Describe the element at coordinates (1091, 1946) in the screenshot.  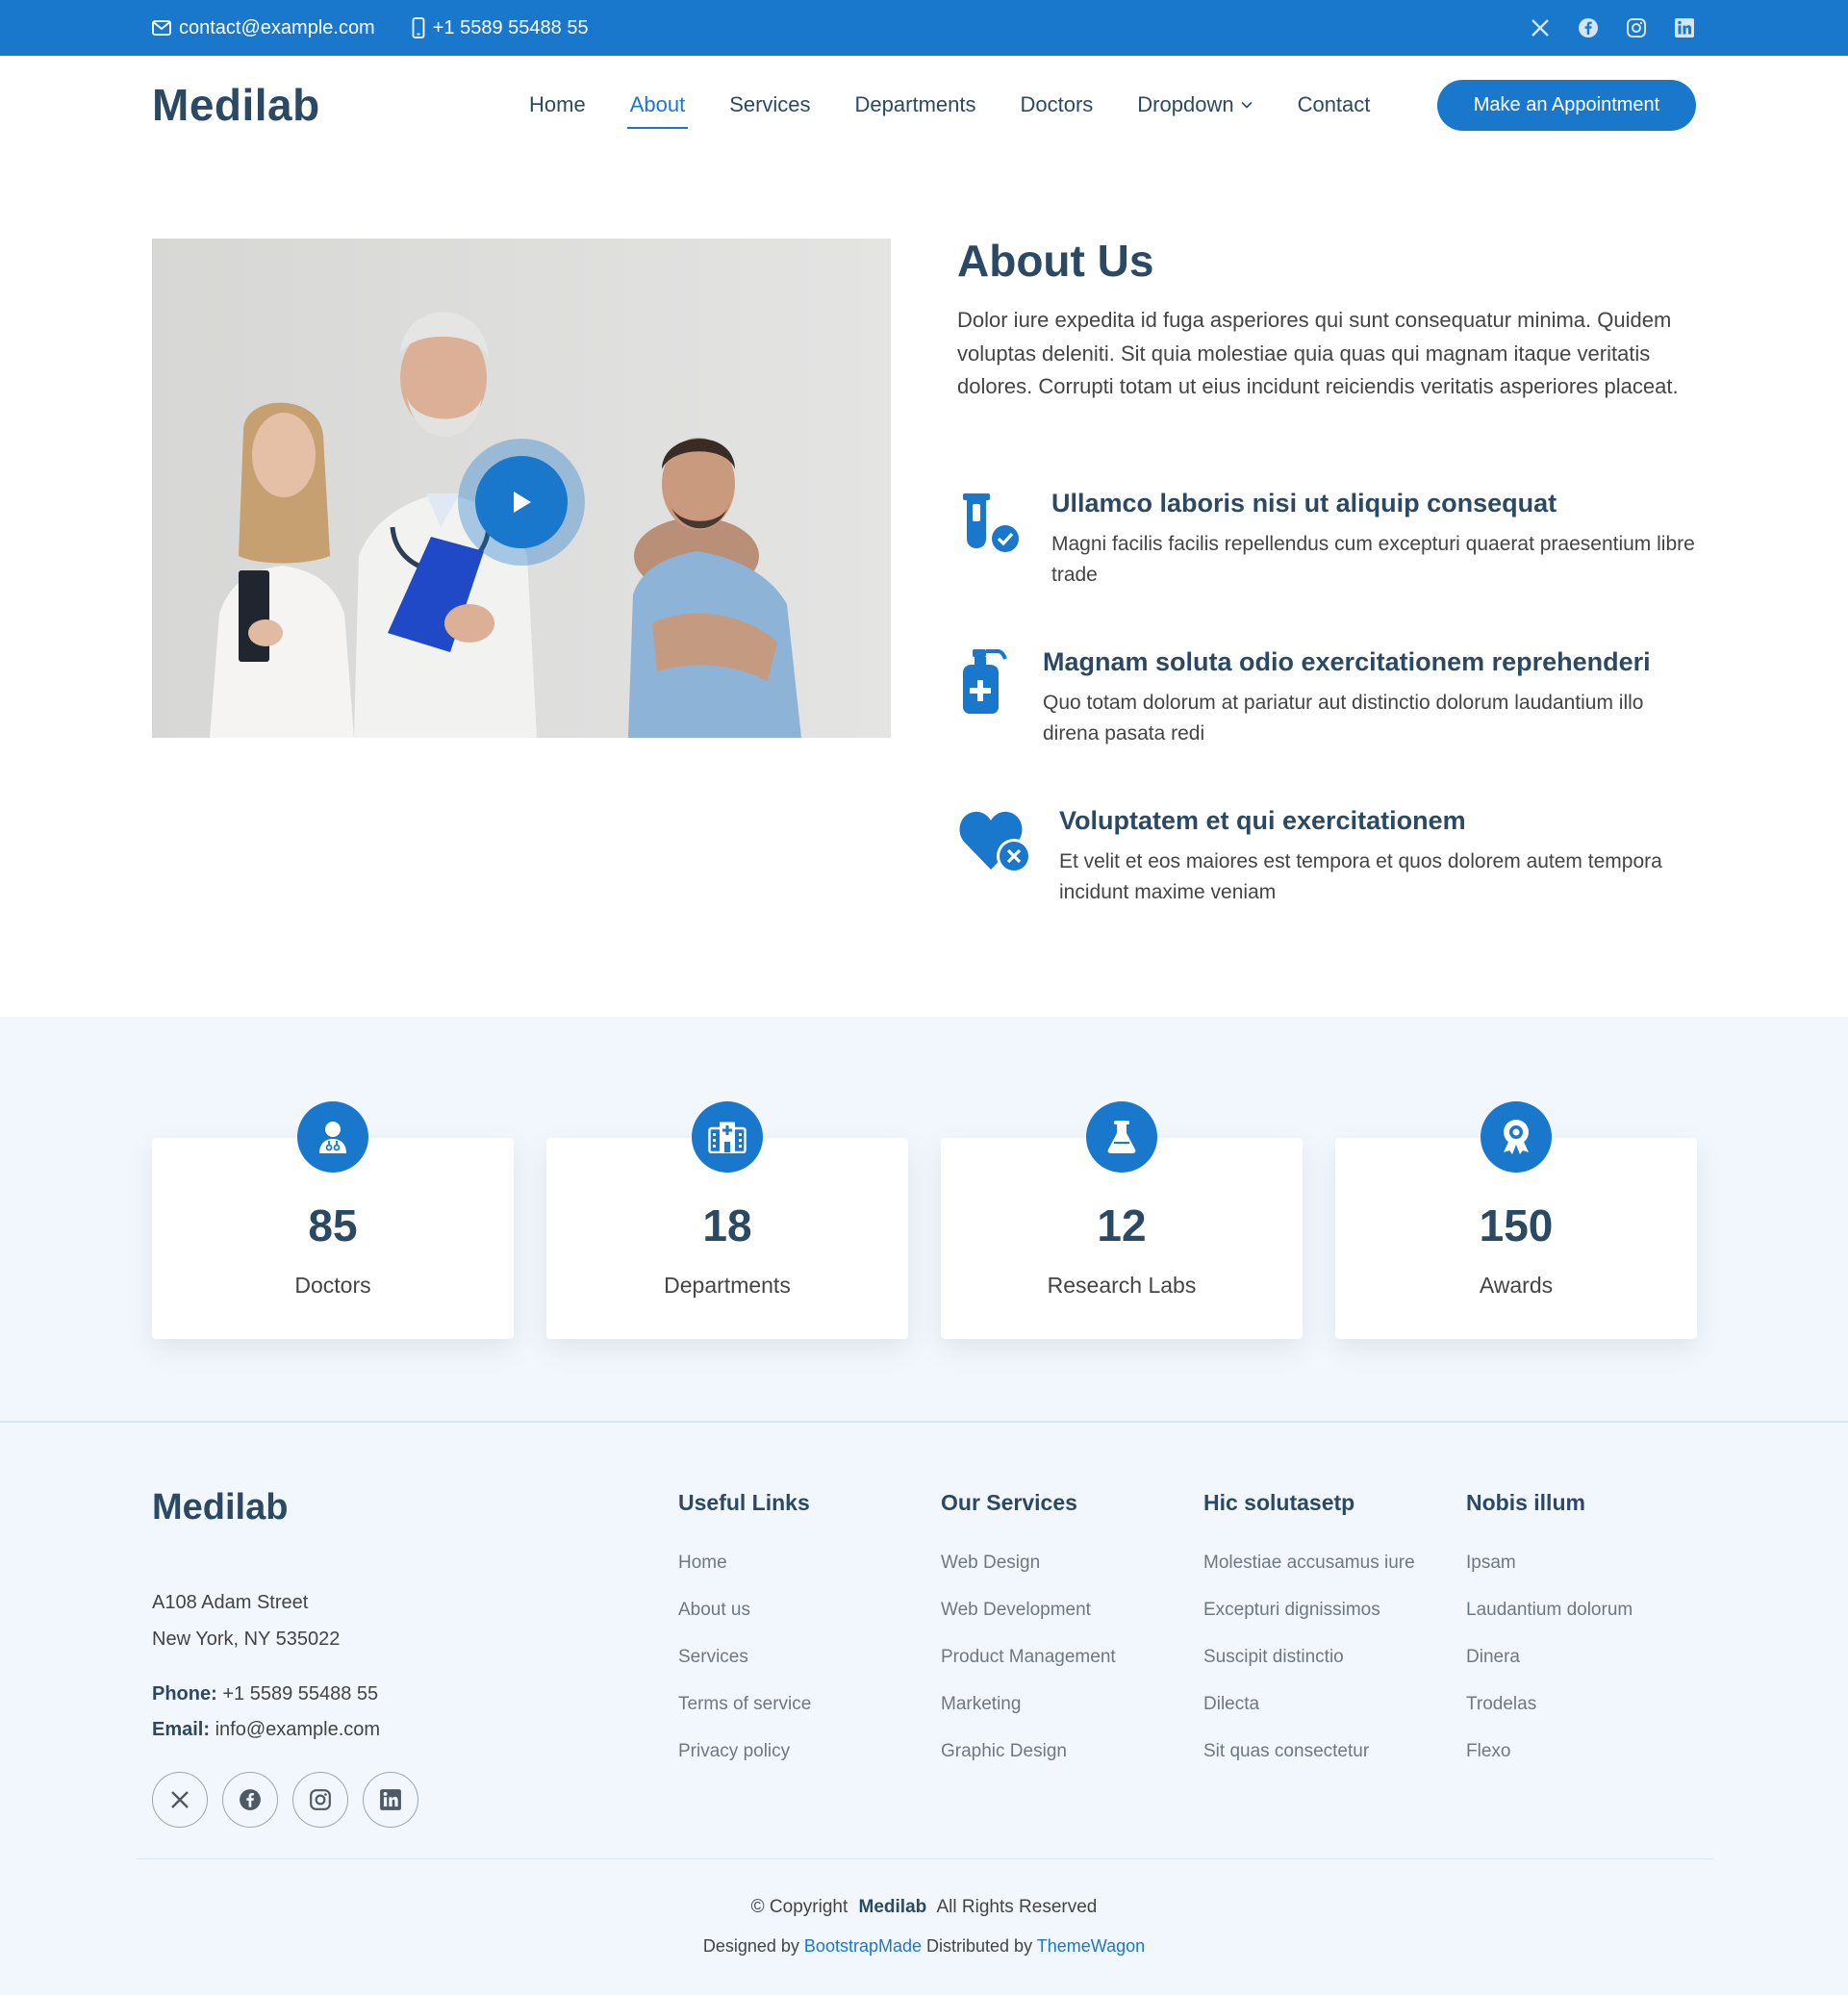
I see `distributor-link: ThemeWagon` at that location.